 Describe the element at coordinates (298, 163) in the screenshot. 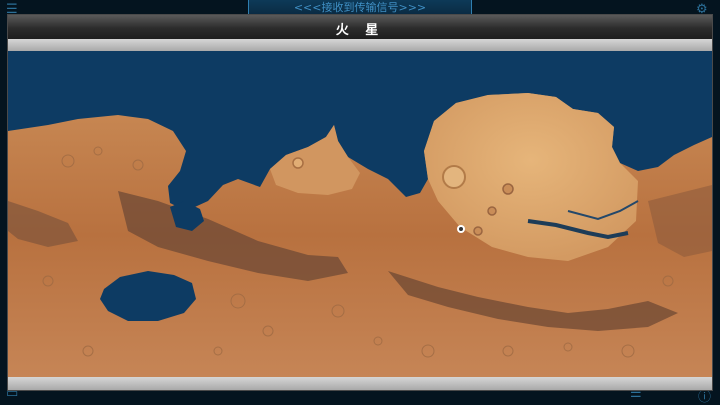

I see `elysium-volcano` at that location.